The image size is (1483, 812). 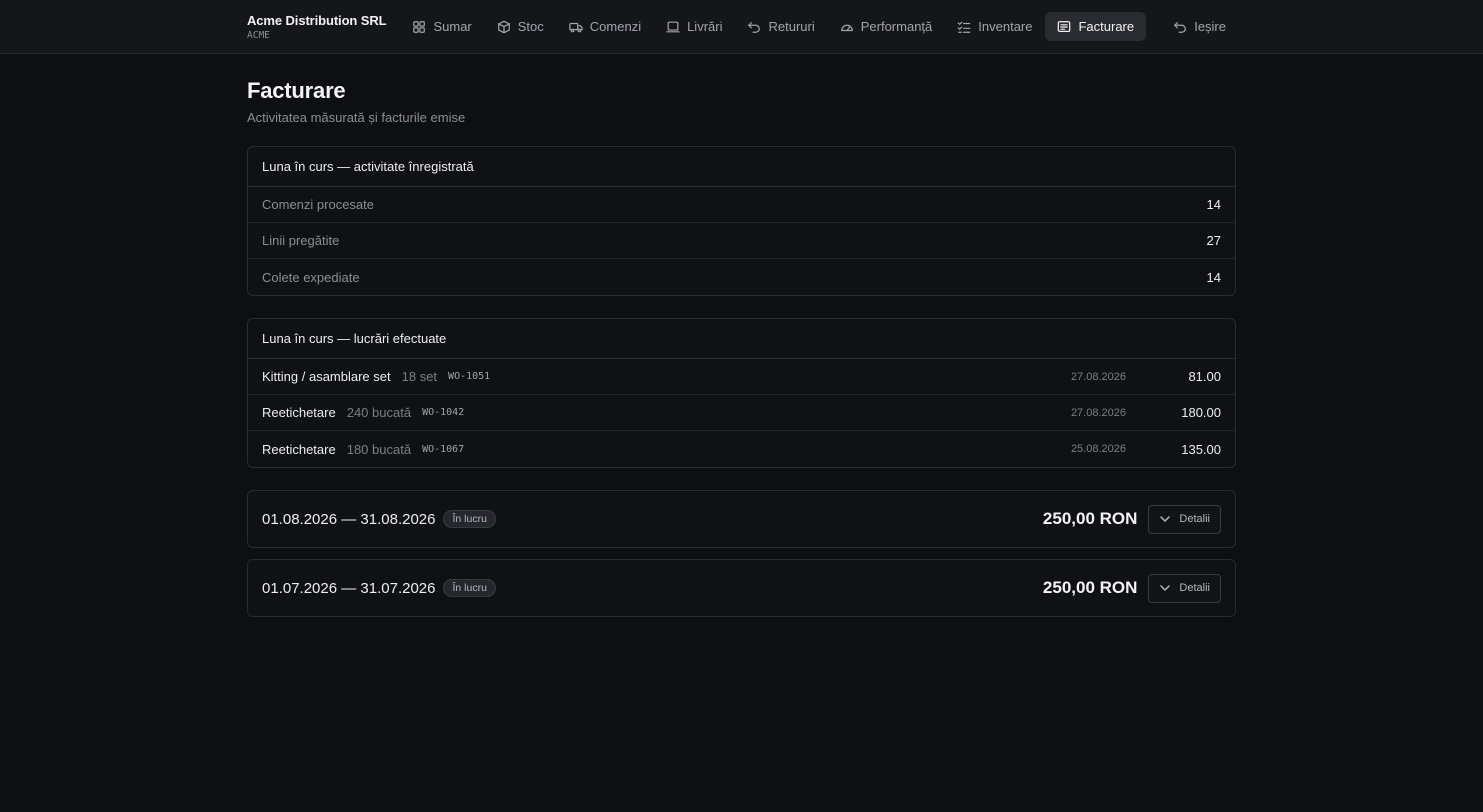 I want to click on brand-name: Acme Distribution SRL, so click(x=317, y=20).